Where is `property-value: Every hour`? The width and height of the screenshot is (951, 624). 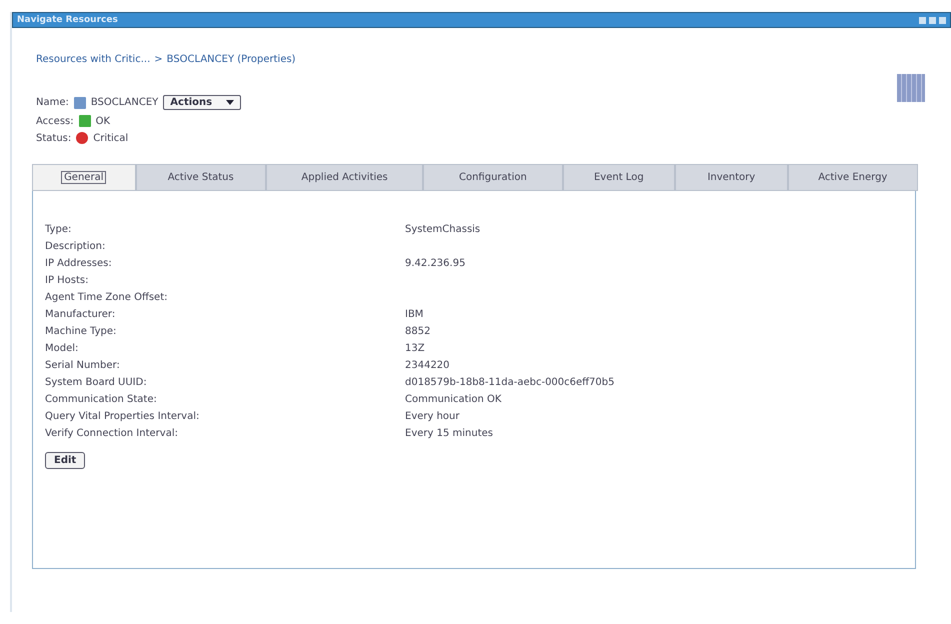 property-value: Every hour is located at coordinates (433, 416).